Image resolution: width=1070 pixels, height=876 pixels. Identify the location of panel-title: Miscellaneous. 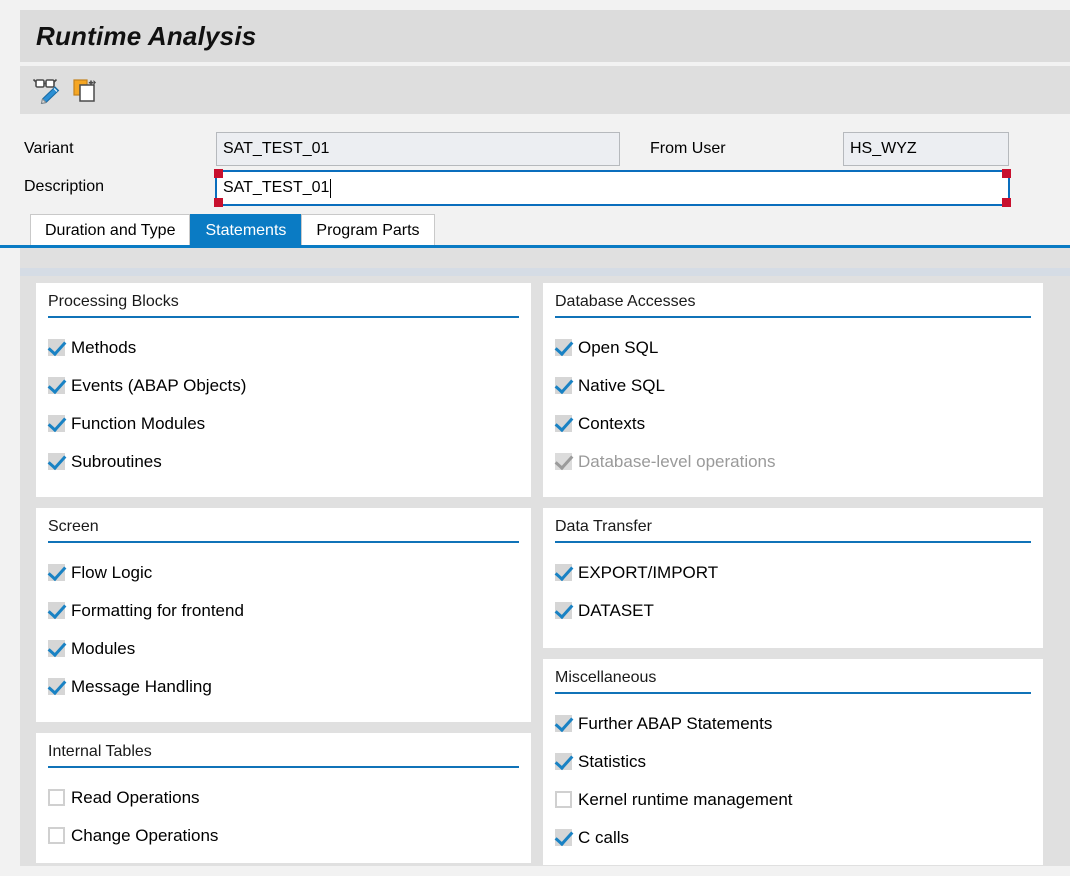
(793, 681).